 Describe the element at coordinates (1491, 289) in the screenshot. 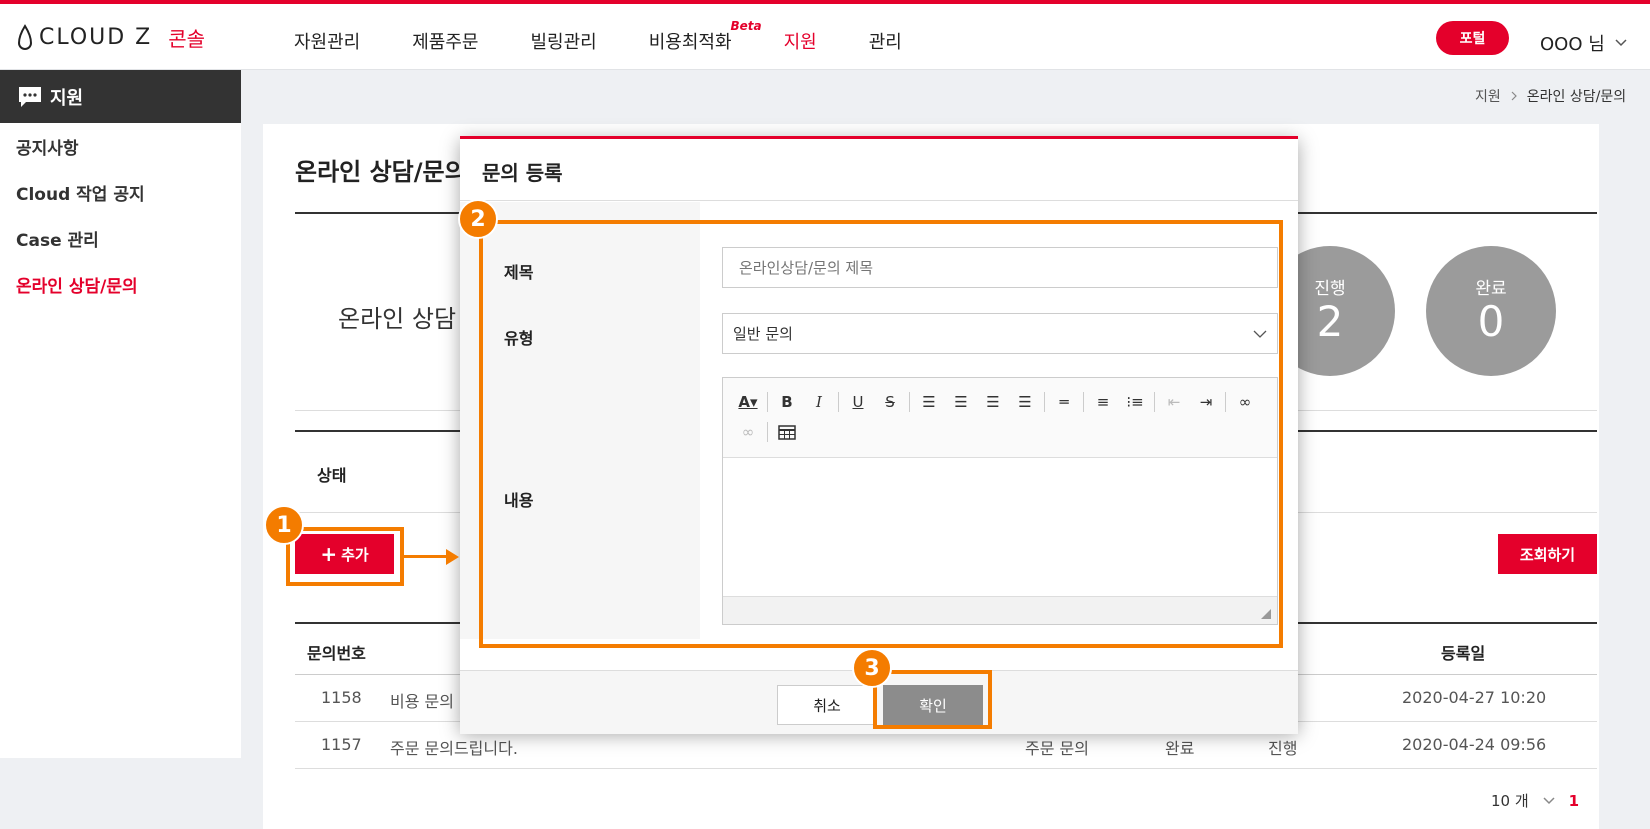

I see `stat-complete-label: 완료` at that location.